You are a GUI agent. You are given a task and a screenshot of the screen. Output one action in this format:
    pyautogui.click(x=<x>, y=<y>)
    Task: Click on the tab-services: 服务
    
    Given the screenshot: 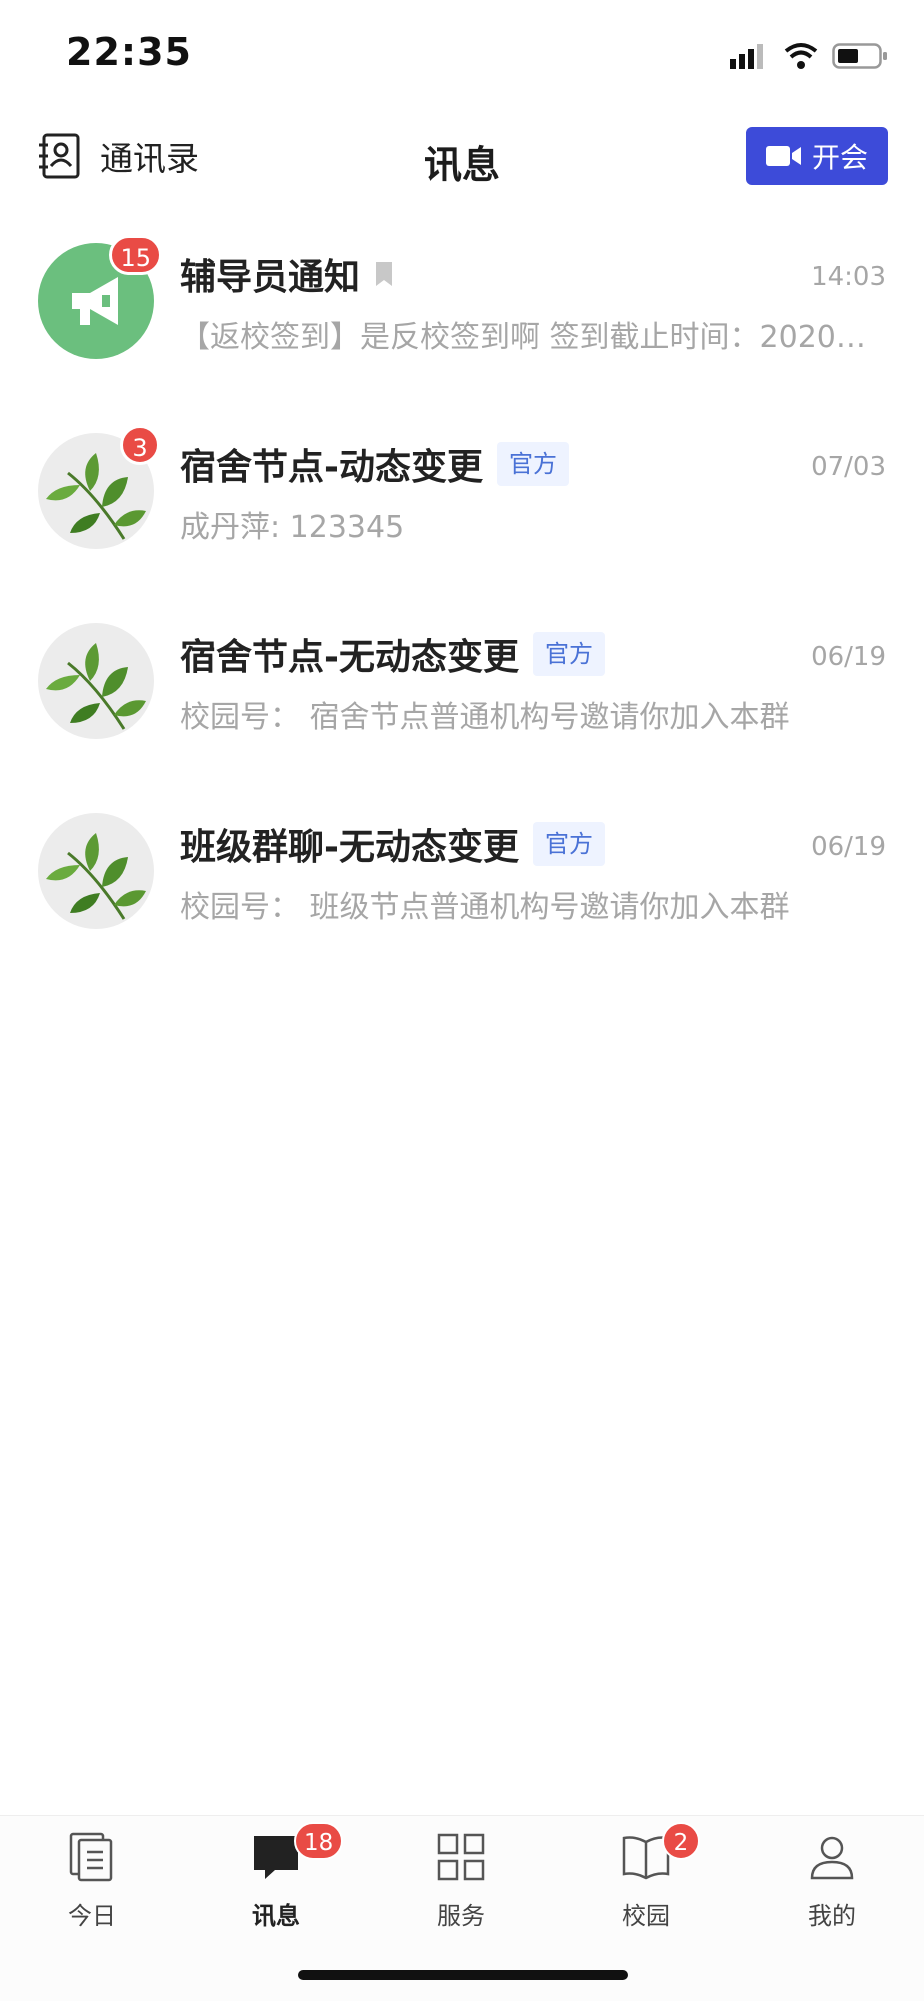 What is the action you would take?
    pyautogui.click(x=461, y=1876)
    